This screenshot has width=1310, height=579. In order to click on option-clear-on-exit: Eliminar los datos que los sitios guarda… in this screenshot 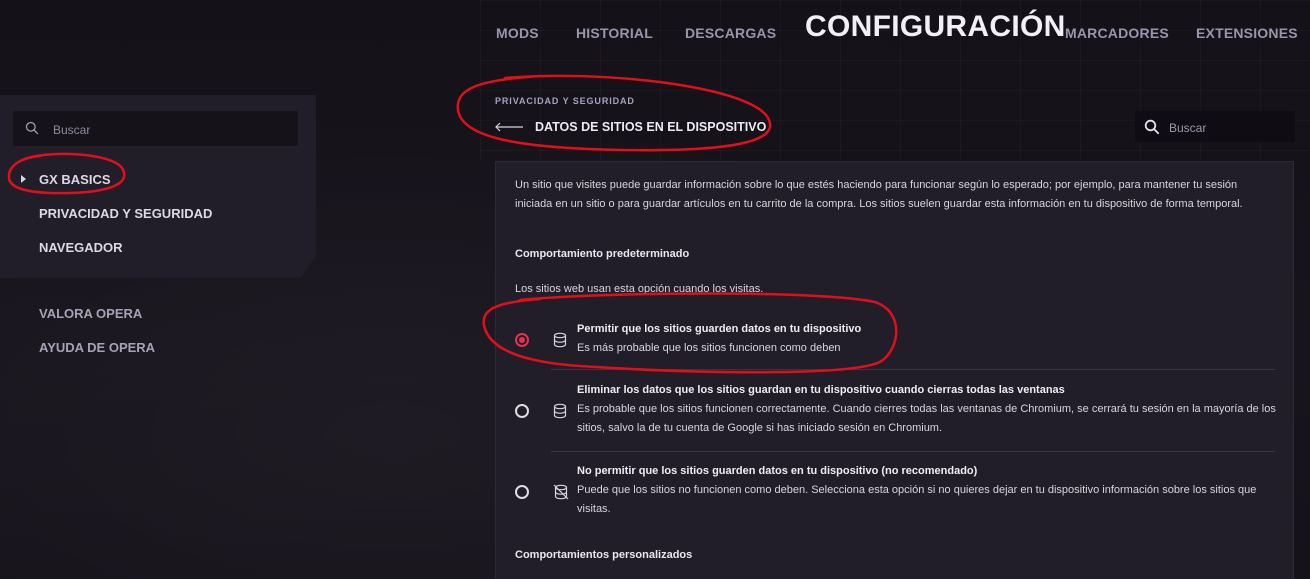, I will do `click(895, 410)`.